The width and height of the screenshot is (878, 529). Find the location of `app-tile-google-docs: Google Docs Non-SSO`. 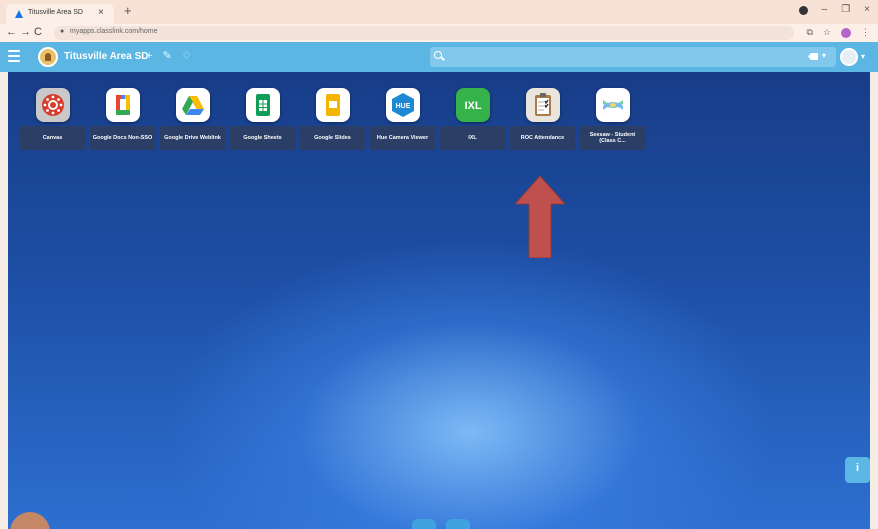

app-tile-google-docs: Google Docs Non-SSO is located at coordinates (122, 119).